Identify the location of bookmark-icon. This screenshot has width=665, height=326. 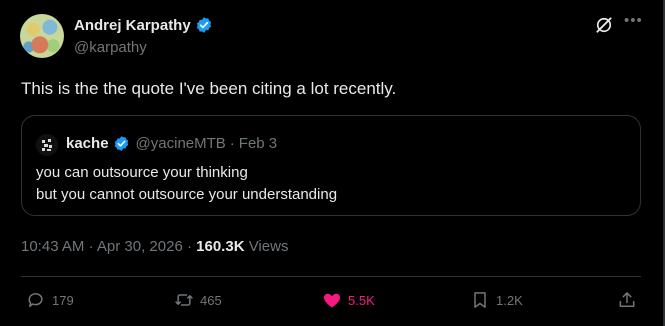
(480, 300).